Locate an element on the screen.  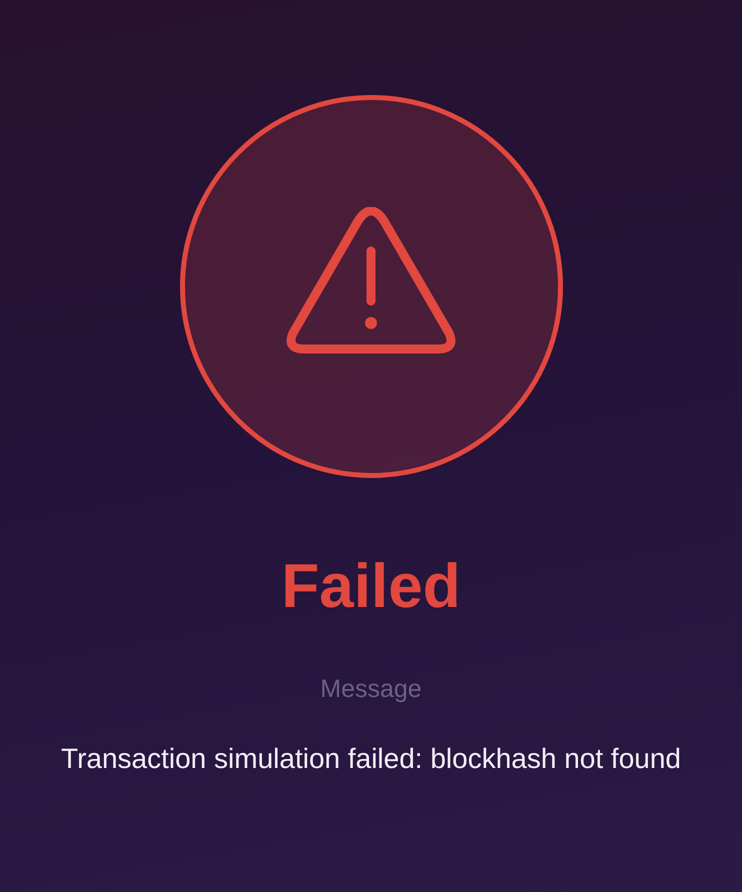
warning-icon is located at coordinates (371, 281).